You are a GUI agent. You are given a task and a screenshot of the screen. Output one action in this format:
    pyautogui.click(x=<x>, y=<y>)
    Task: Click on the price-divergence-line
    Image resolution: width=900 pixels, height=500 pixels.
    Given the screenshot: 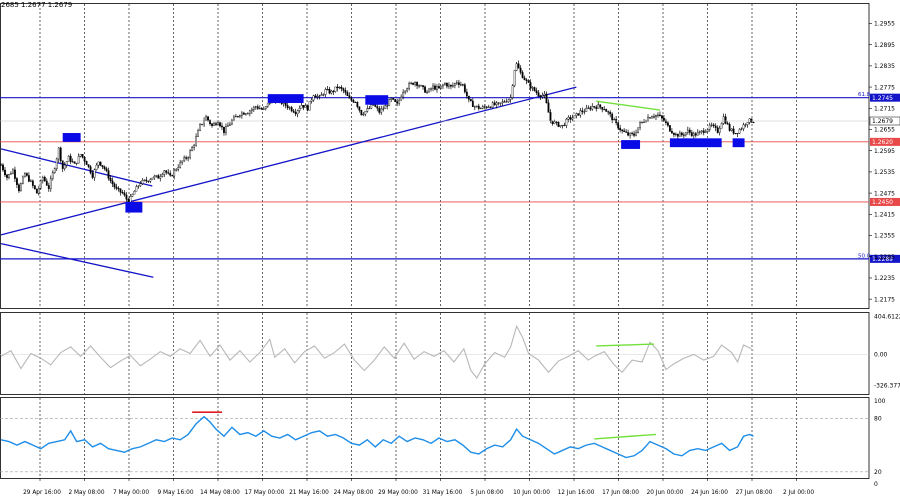 What is the action you would take?
    pyautogui.click(x=628, y=105)
    